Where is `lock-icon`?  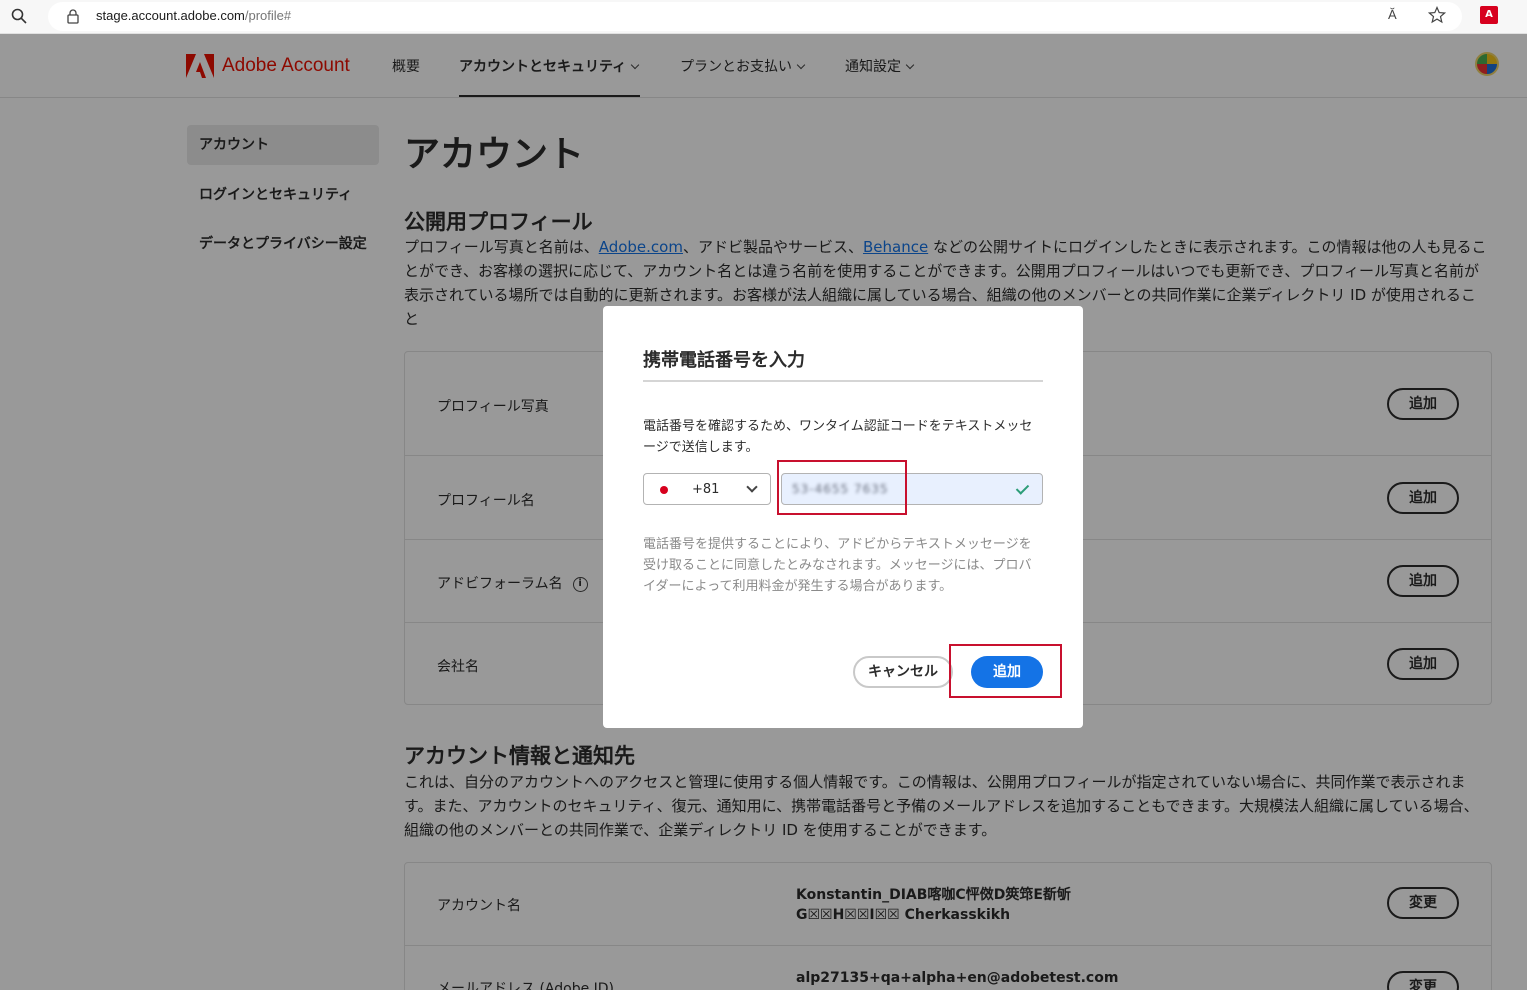 lock-icon is located at coordinates (73, 16).